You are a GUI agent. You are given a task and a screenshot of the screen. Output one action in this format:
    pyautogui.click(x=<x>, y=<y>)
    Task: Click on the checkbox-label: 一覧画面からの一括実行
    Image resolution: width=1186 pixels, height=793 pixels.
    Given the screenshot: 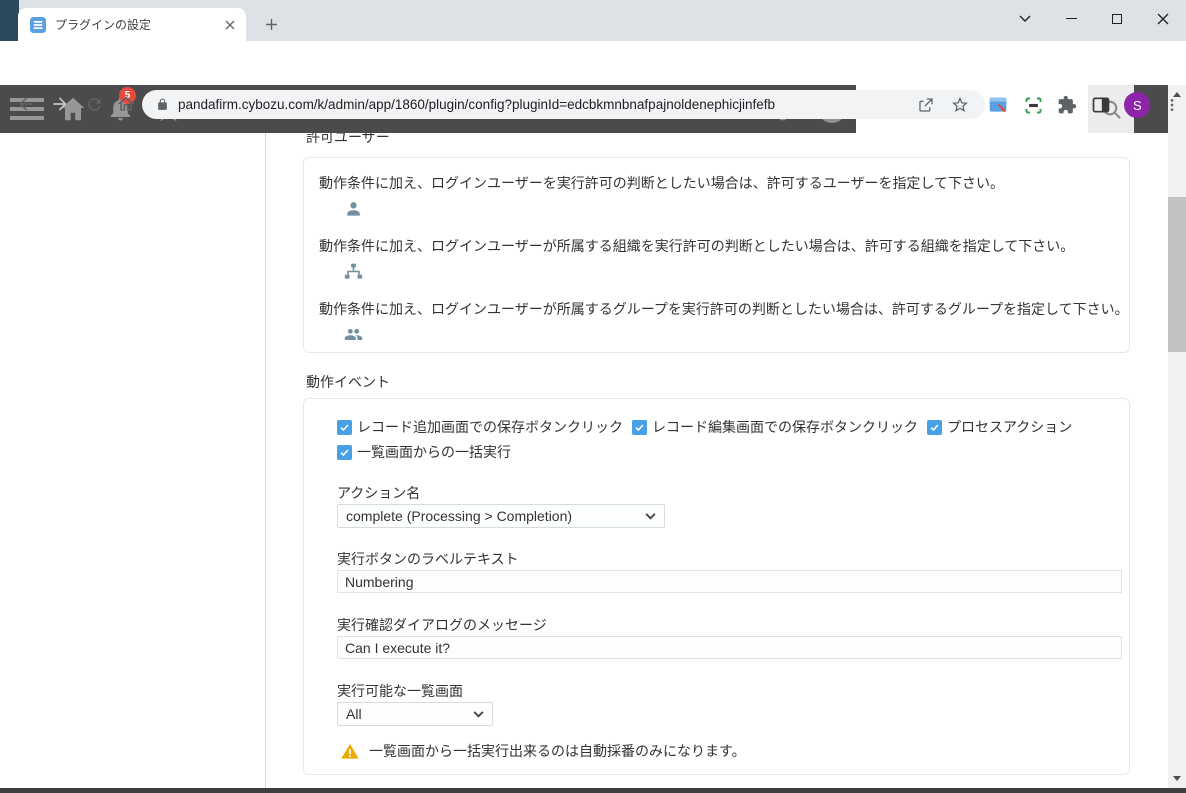 What is the action you would take?
    pyautogui.click(x=434, y=452)
    